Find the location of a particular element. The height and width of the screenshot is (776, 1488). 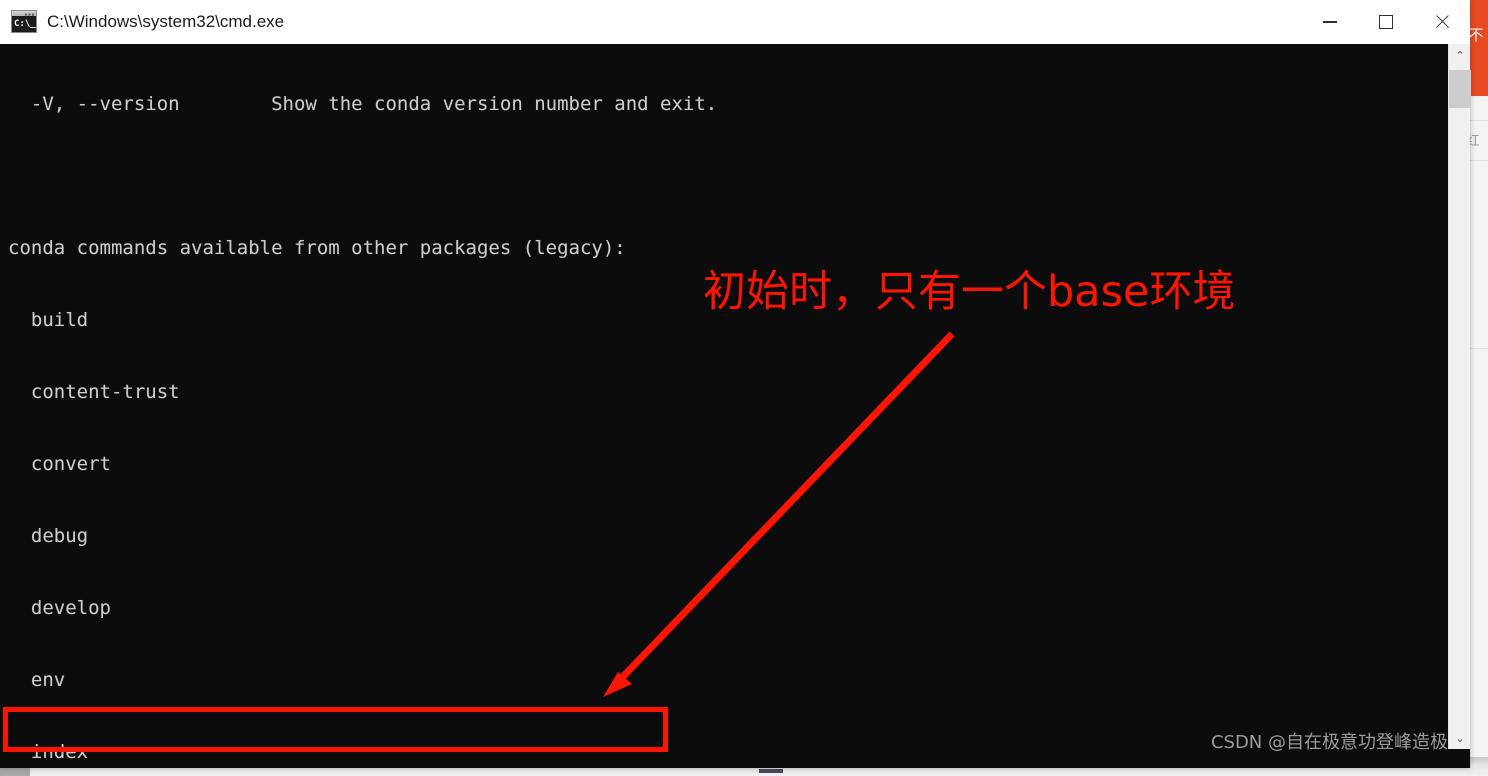

maximize-icon is located at coordinates (1386, 22).